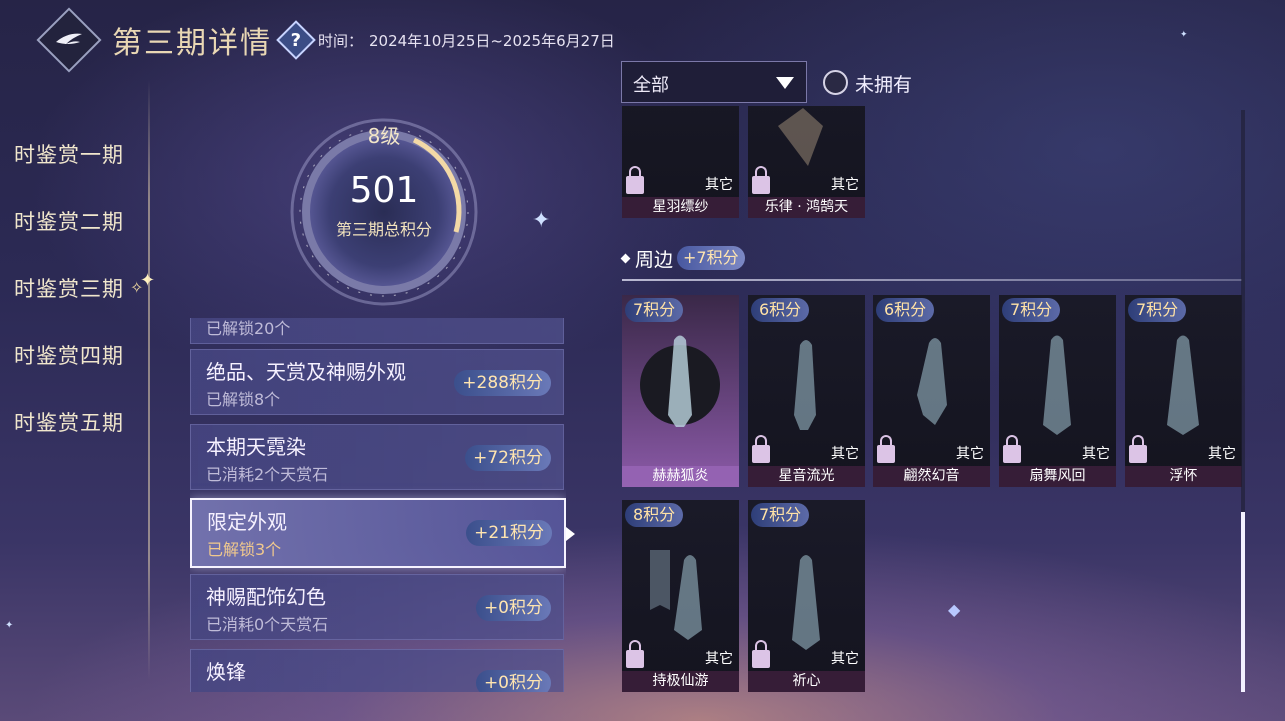 Image resolution: width=1285 pixels, height=721 pixels. I want to click on category-item: 神赐配饰幻色 已消耗0个天赏石 +0积分, so click(377, 607).